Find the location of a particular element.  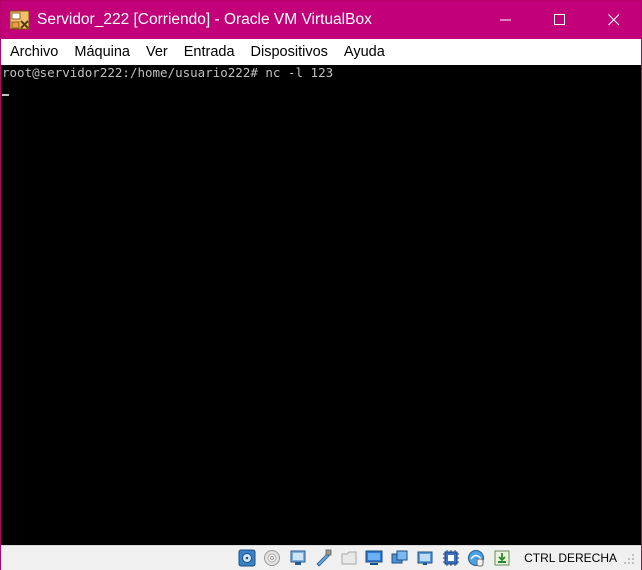

status-bar: CTRL DERECHA is located at coordinates (321, 557).